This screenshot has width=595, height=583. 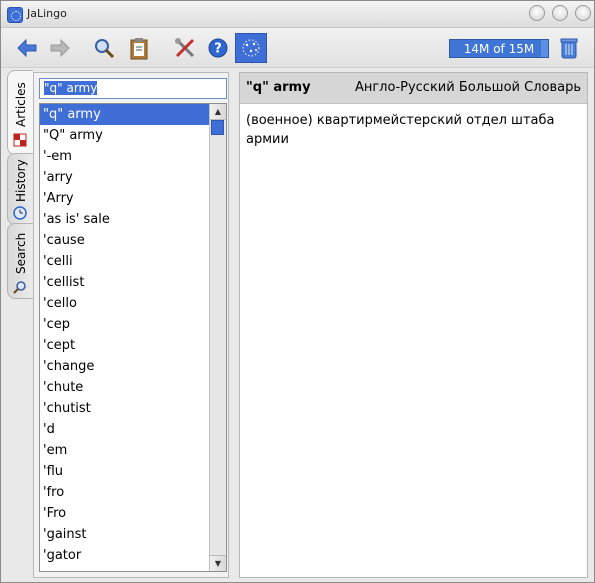 I want to click on stars-icon, so click(x=251, y=48).